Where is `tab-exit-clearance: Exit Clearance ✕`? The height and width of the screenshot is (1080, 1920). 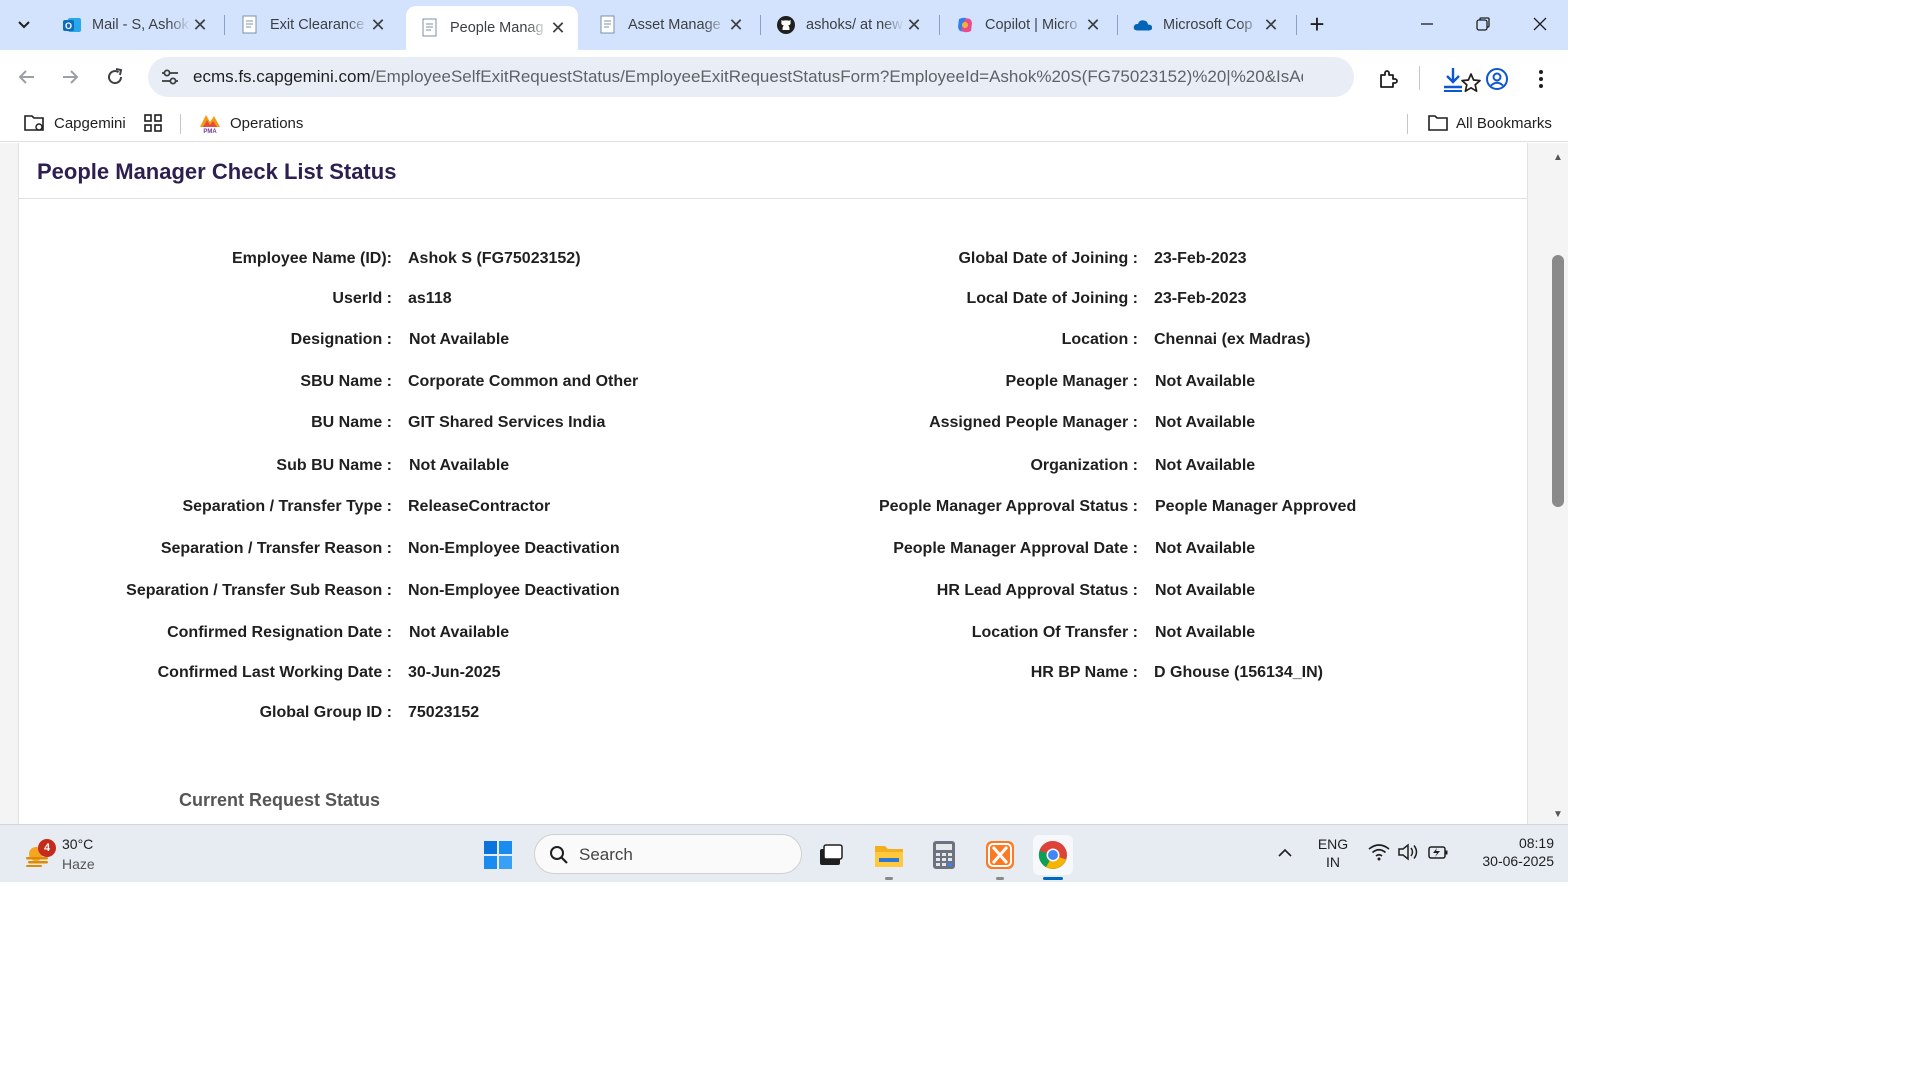
tab-exit-clearance: Exit Clearance ✕ is located at coordinates (312, 25).